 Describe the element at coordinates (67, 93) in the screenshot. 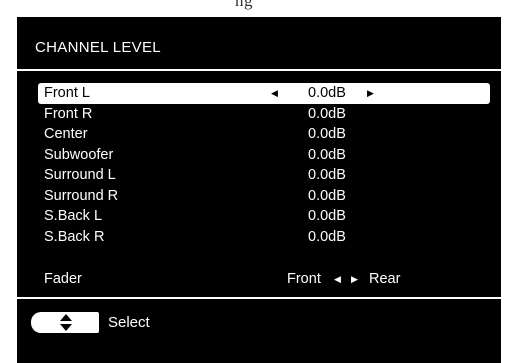

I see `channel-label: Front L` at that location.